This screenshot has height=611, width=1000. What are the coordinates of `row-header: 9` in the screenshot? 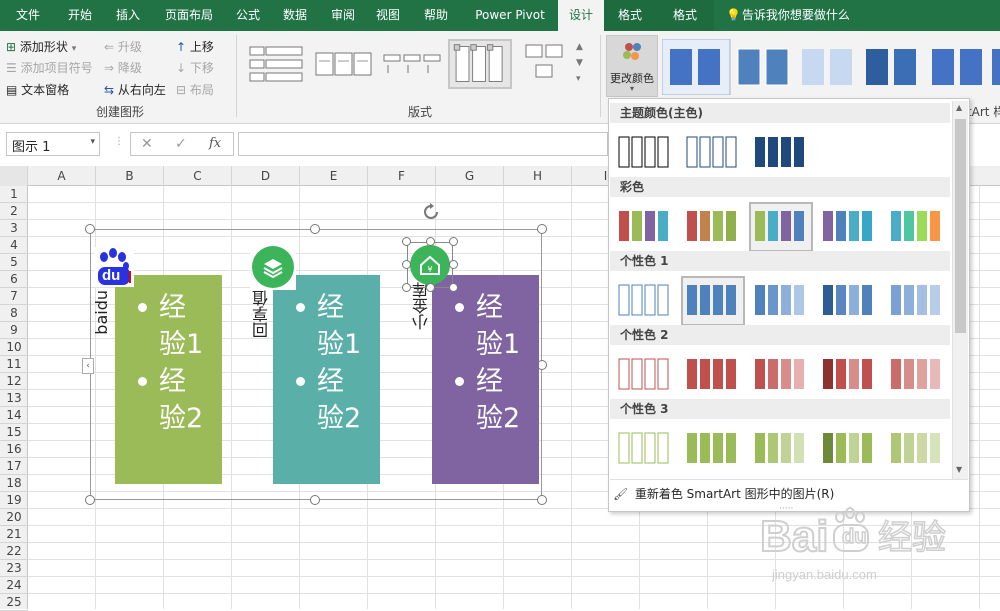 It's located at (14, 330).